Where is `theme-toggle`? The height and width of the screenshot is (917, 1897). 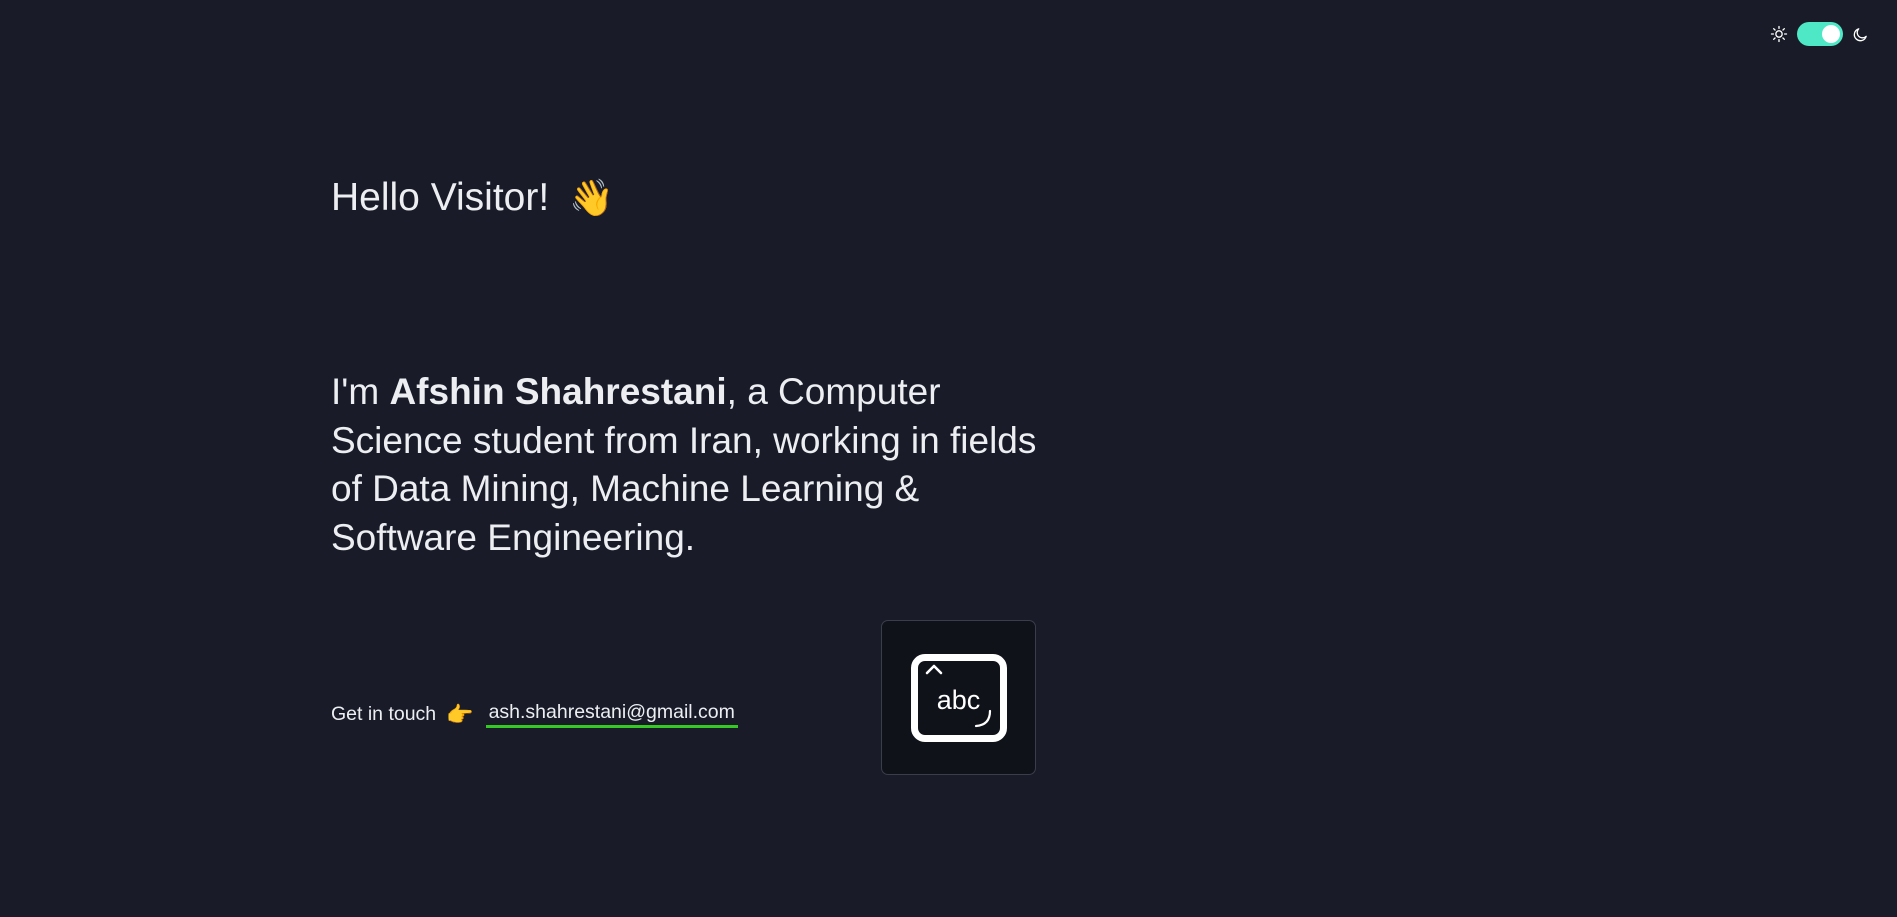 theme-toggle is located at coordinates (1819, 34).